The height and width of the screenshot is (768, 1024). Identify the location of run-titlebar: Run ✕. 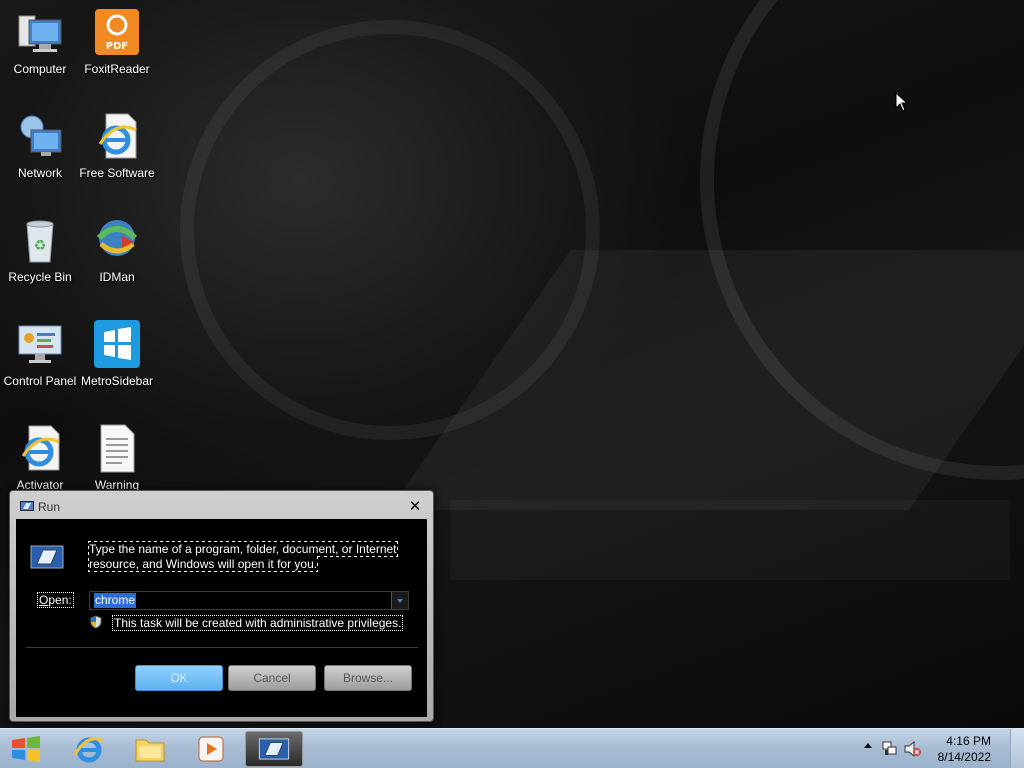
(221, 505).